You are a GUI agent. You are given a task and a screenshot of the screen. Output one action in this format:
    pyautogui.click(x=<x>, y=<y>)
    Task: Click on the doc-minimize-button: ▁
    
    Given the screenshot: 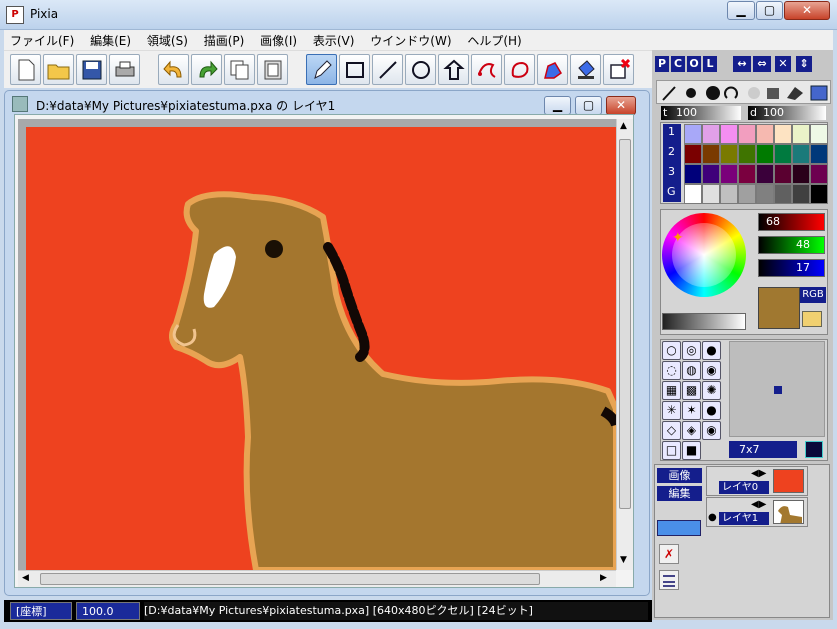 What is the action you would take?
    pyautogui.click(x=557, y=105)
    